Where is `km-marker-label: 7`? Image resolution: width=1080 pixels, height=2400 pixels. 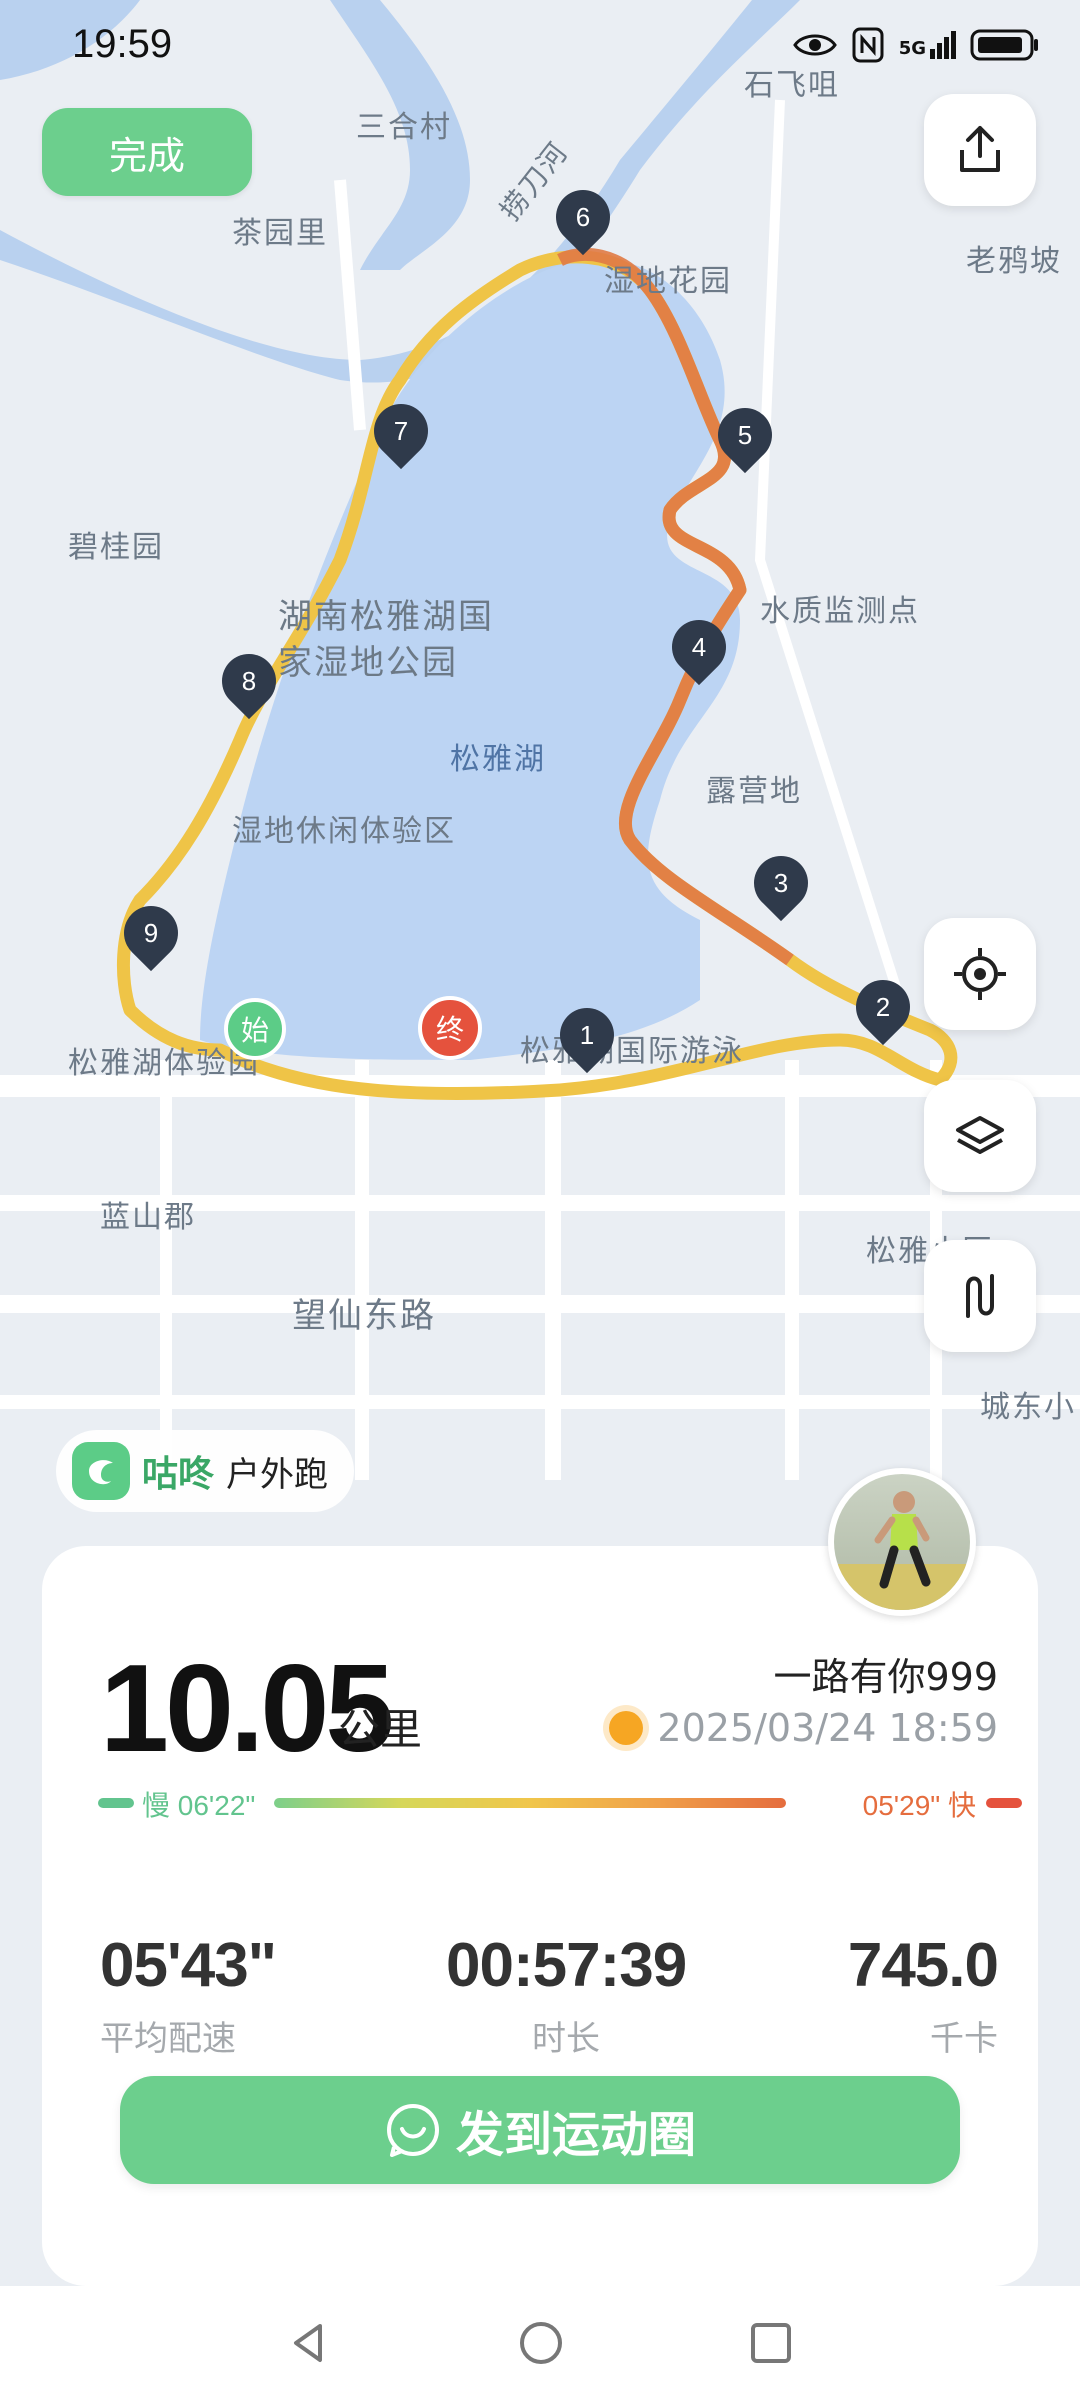 km-marker-label: 7 is located at coordinates (401, 430).